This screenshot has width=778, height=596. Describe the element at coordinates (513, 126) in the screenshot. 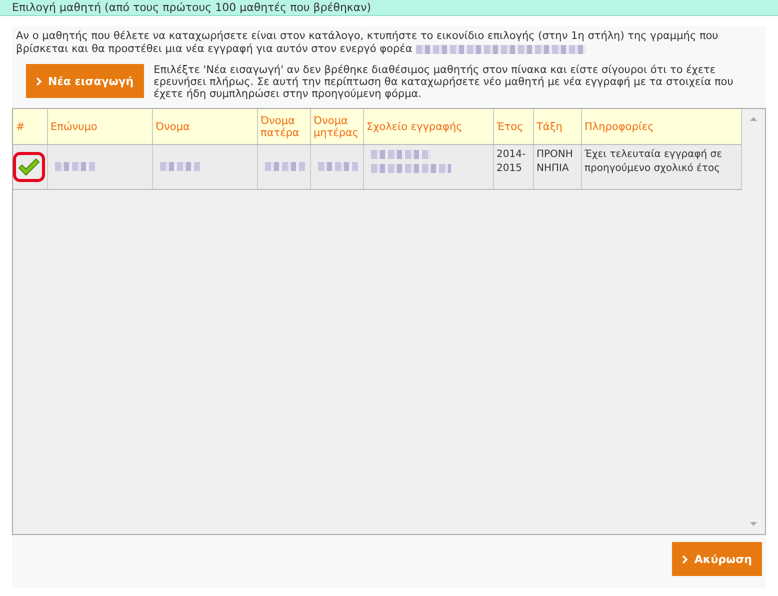

I see `column-header: Έτος` at that location.